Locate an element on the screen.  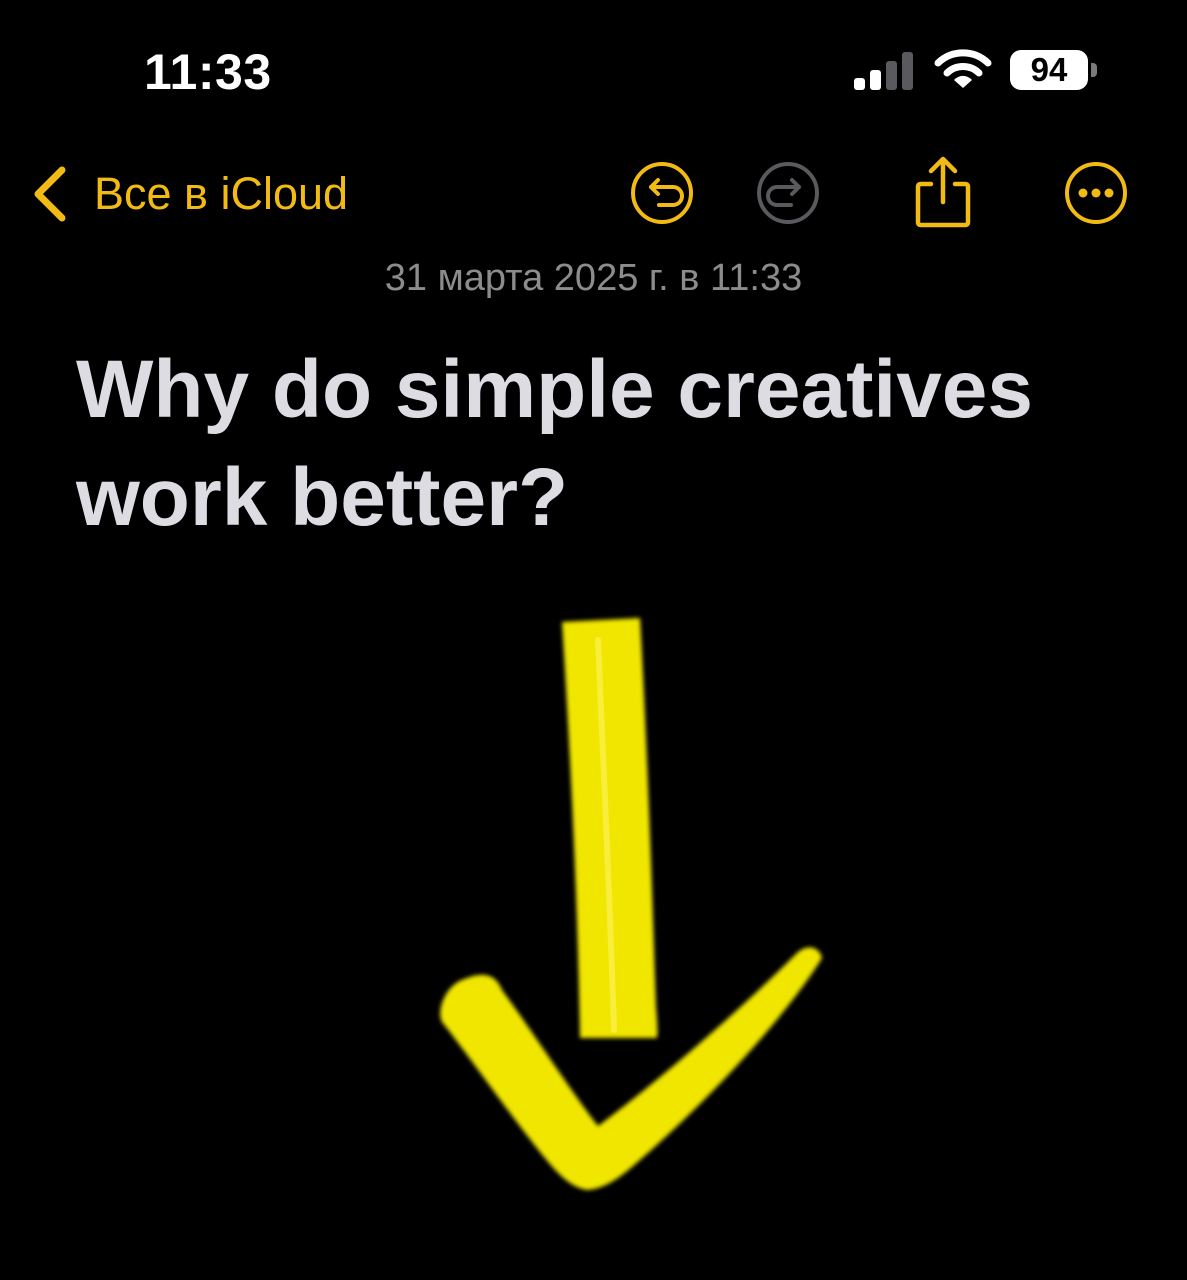
back-button: Все в iCloud is located at coordinates (189, 194).